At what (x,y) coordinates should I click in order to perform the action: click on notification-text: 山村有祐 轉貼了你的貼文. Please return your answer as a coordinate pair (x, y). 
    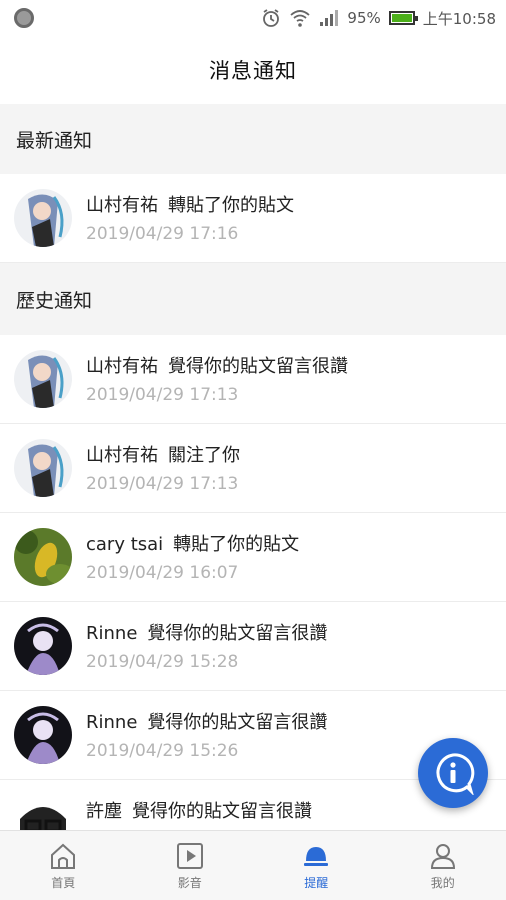
    Looking at the image, I should click on (190, 204).